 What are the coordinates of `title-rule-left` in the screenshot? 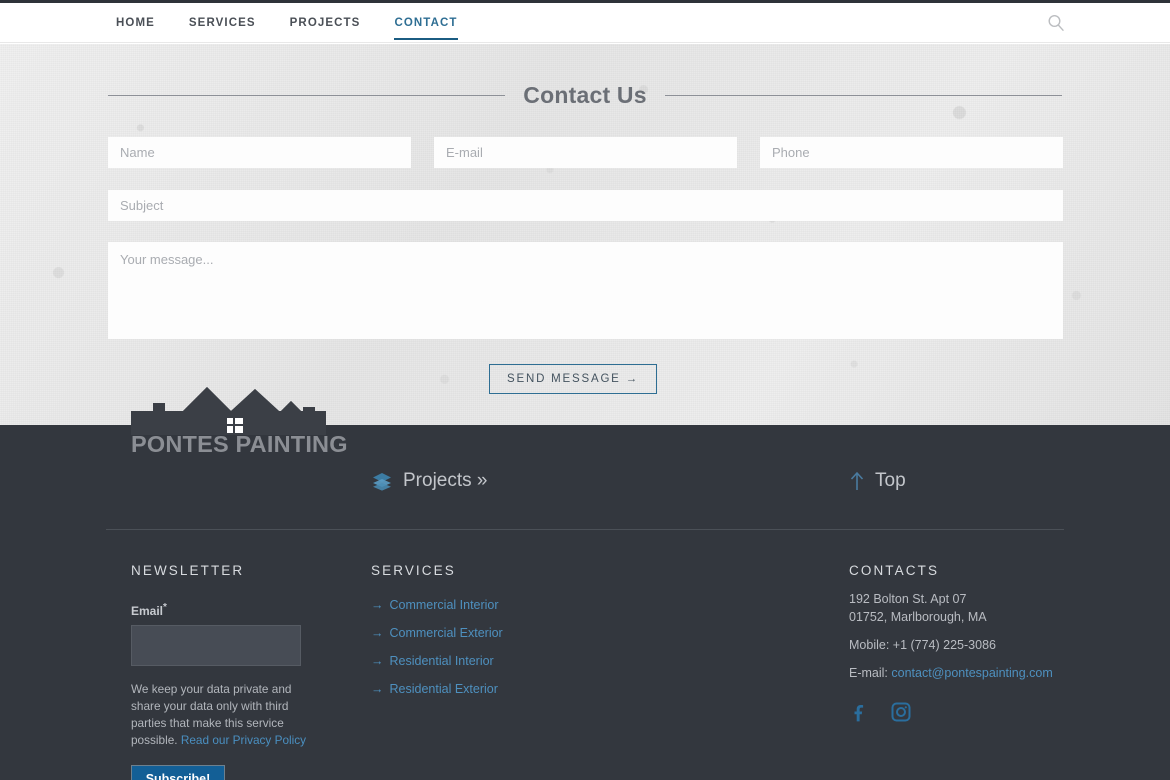 It's located at (307, 95).